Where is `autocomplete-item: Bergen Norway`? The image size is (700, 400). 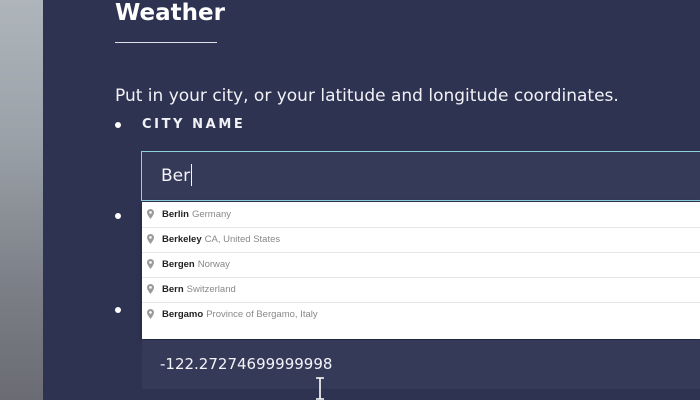
autocomplete-item: Bergen Norway is located at coordinates (421, 264).